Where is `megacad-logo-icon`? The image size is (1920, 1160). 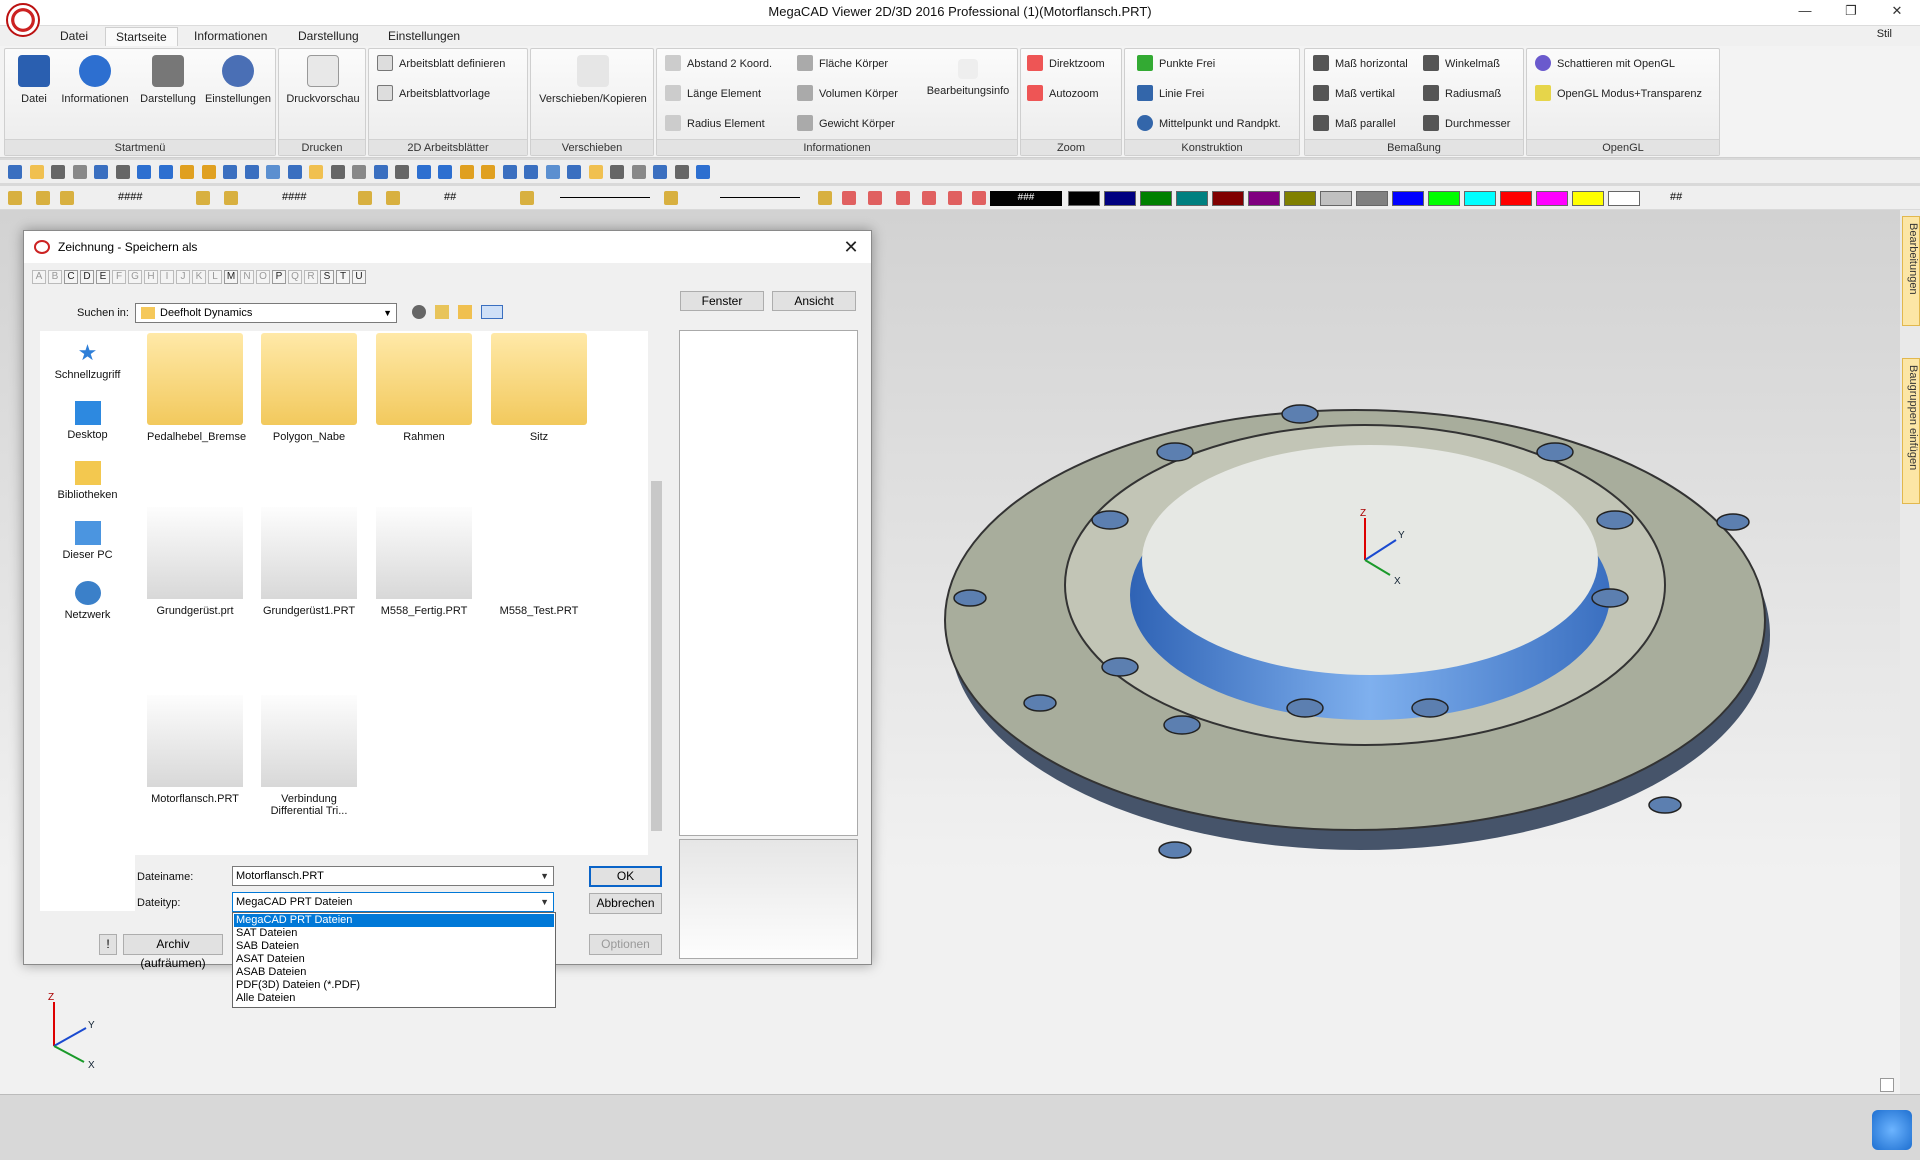
megacad-logo-icon is located at coordinates (23, 20).